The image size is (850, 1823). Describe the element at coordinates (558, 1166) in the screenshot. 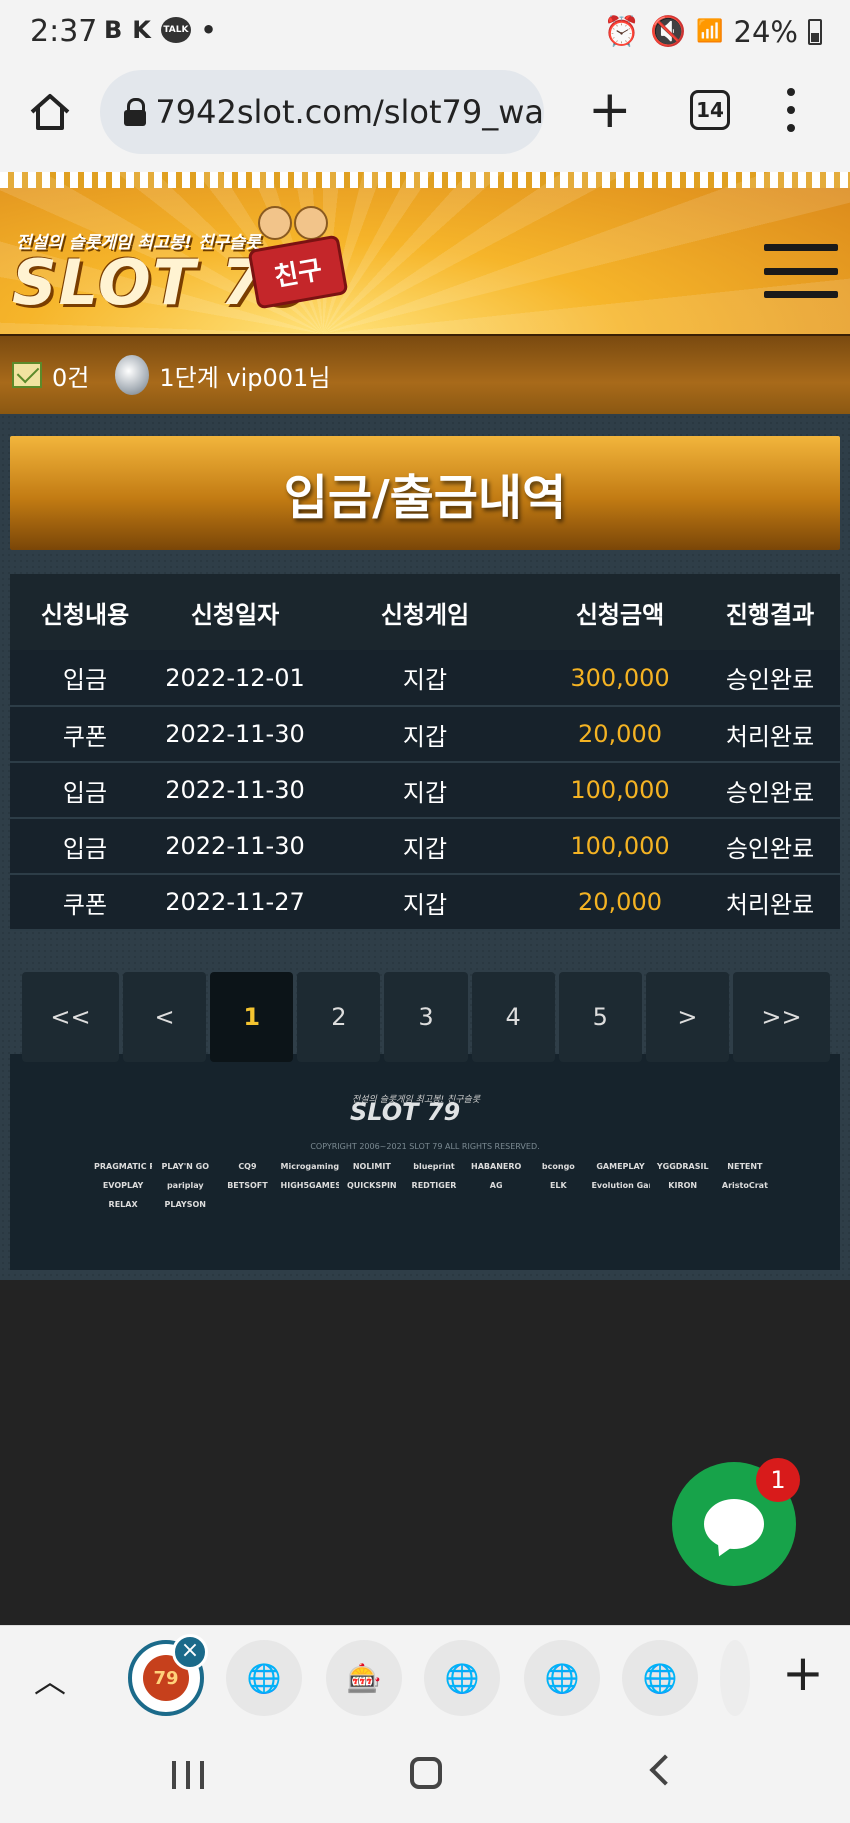

I see `provider-logo: bcongo` at that location.